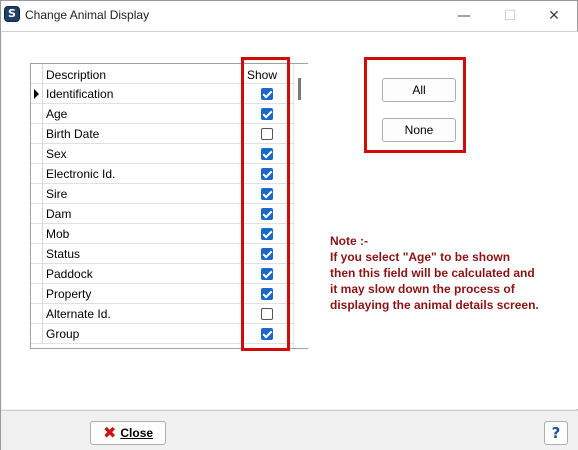 This screenshot has height=450, width=578. What do you see at coordinates (419, 130) in the screenshot?
I see `none-button: None` at bounding box center [419, 130].